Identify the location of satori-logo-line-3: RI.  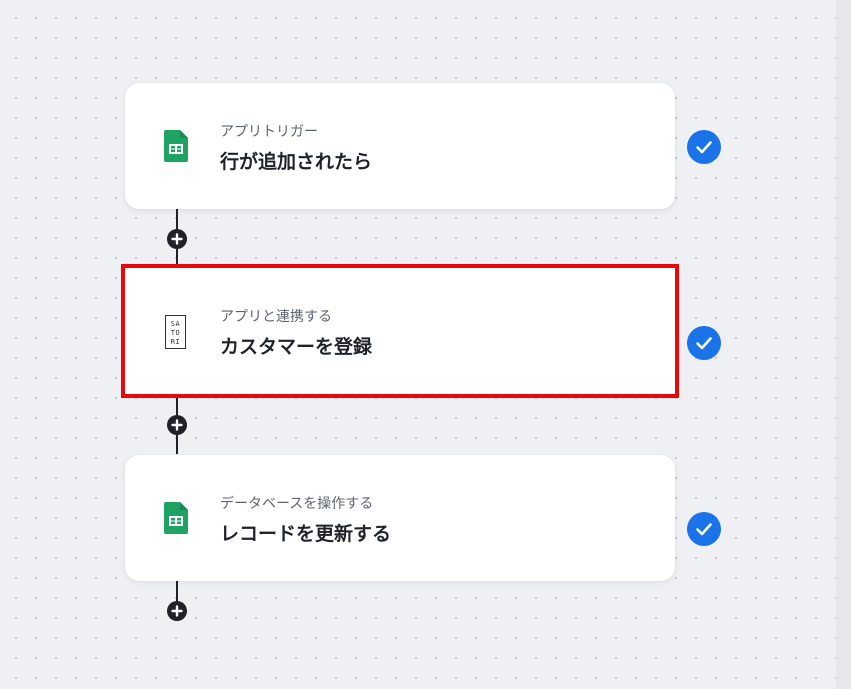
(175, 342).